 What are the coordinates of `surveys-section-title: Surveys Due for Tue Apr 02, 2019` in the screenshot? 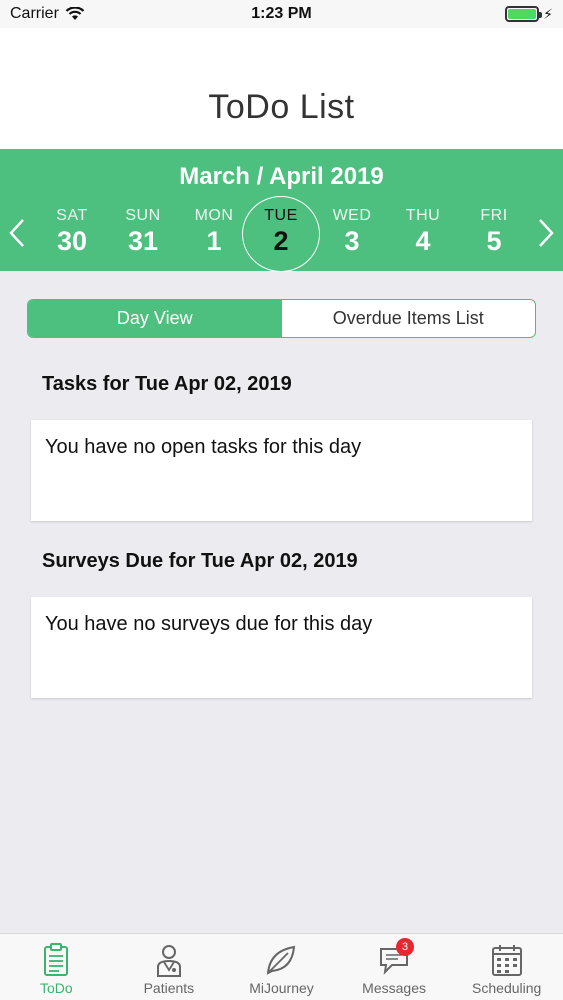 It's located at (200, 561).